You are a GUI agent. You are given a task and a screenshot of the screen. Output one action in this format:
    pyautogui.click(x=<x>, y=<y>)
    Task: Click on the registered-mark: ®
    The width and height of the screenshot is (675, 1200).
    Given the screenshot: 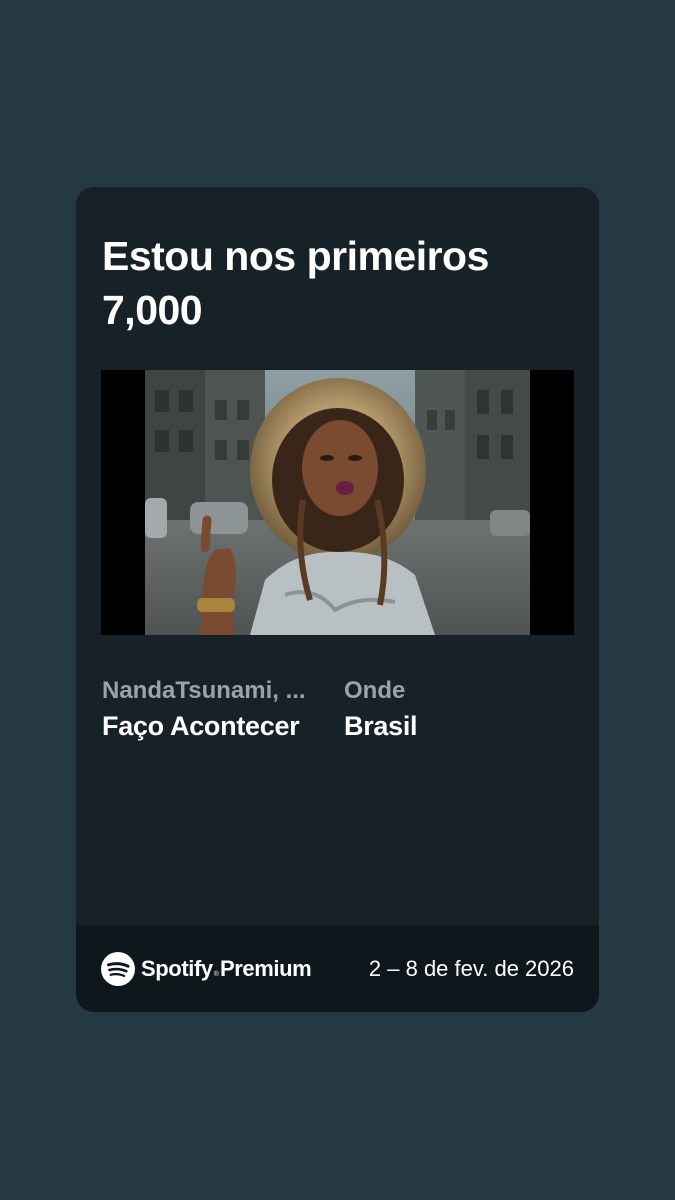 What is the action you would take?
    pyautogui.click(x=216, y=974)
    